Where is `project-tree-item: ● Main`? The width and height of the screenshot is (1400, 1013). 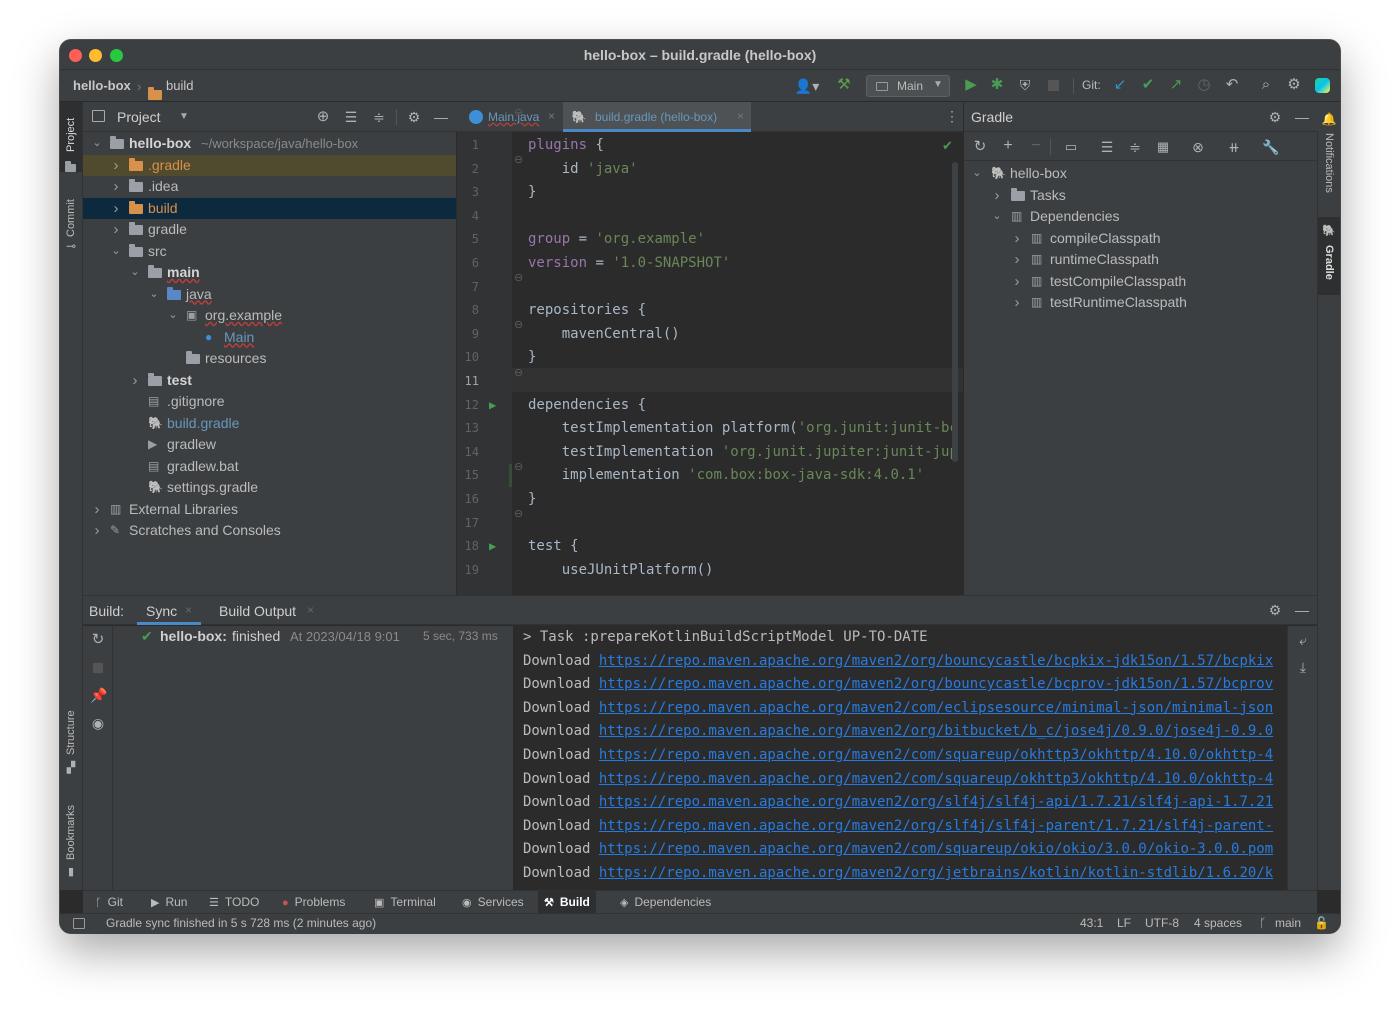 project-tree-item: ● Main is located at coordinates (269, 337).